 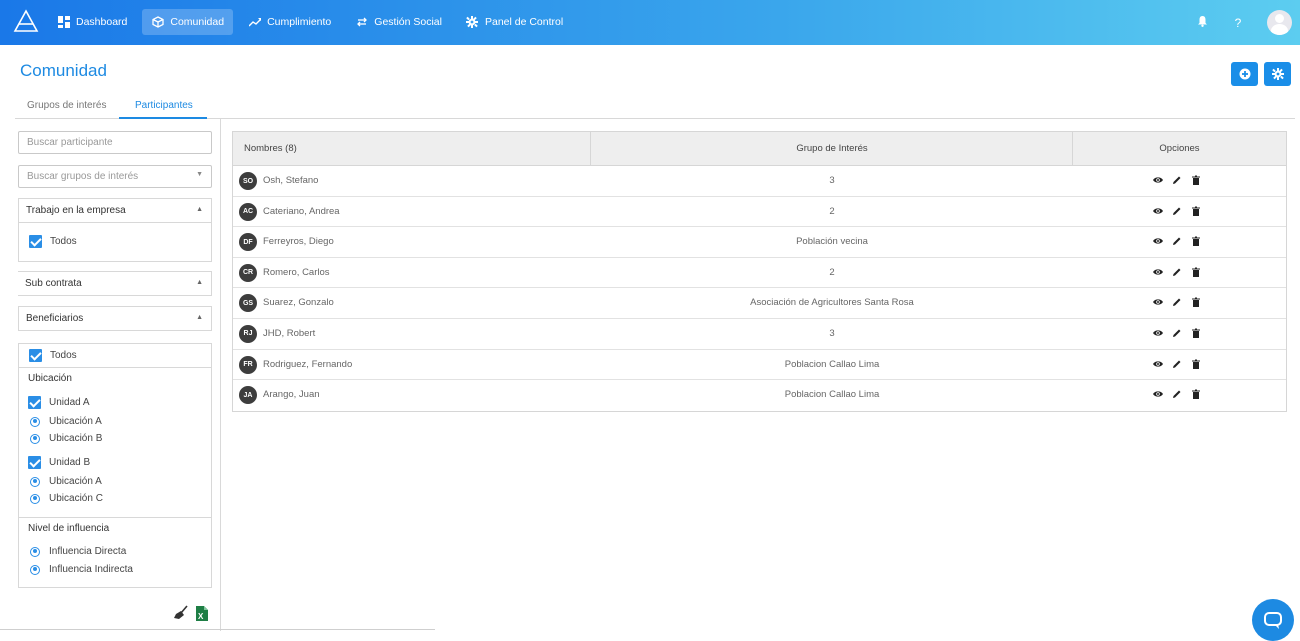 I want to click on beneficiarios-todos-checkbox: Todos, so click(x=53, y=355).